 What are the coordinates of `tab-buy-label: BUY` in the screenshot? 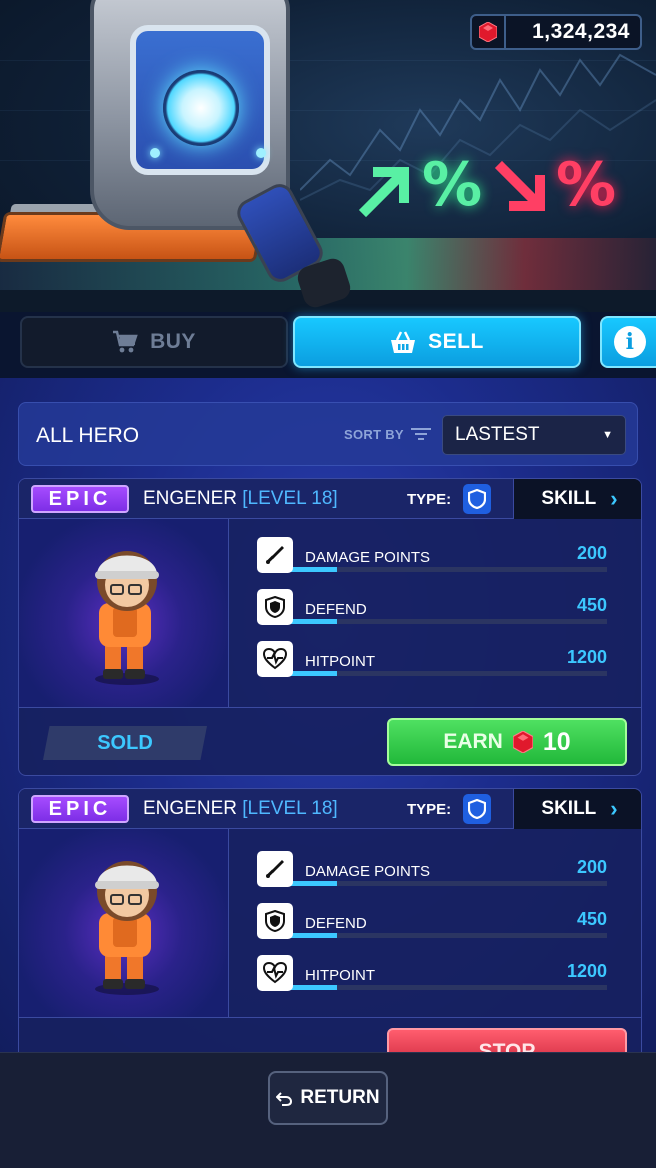 It's located at (173, 341).